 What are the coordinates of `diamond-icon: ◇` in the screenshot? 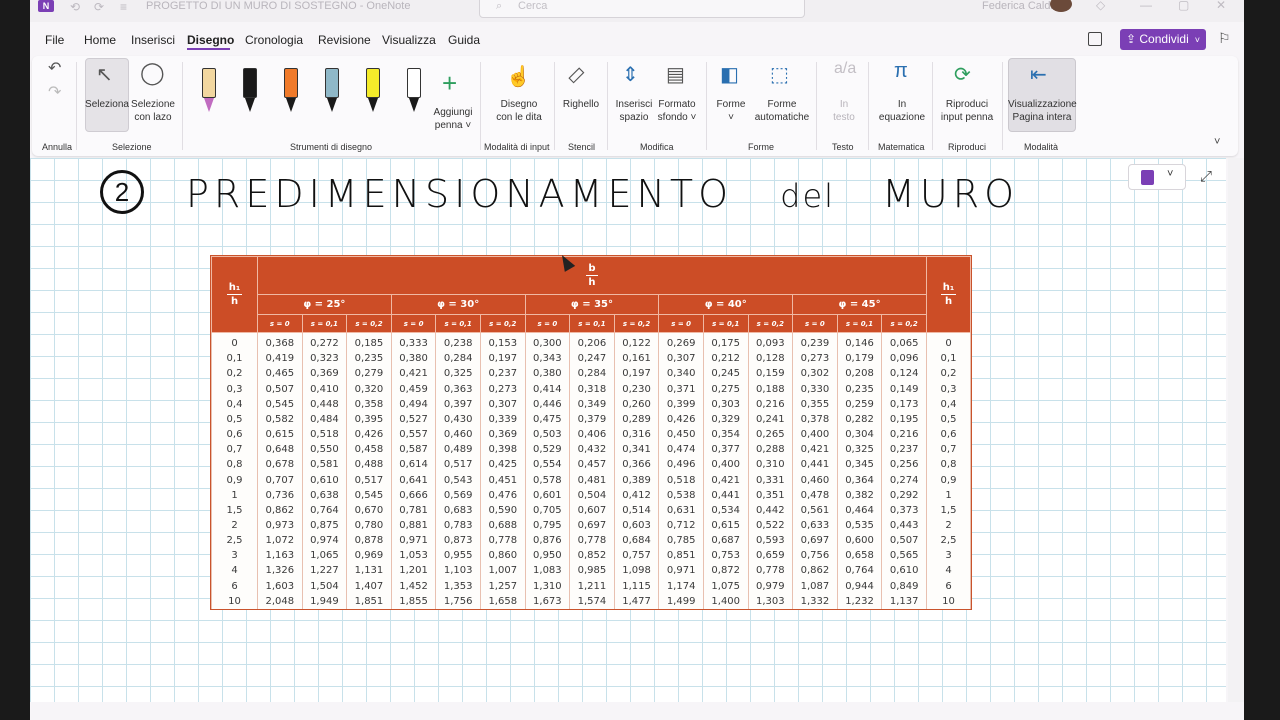 It's located at (1100, 6).